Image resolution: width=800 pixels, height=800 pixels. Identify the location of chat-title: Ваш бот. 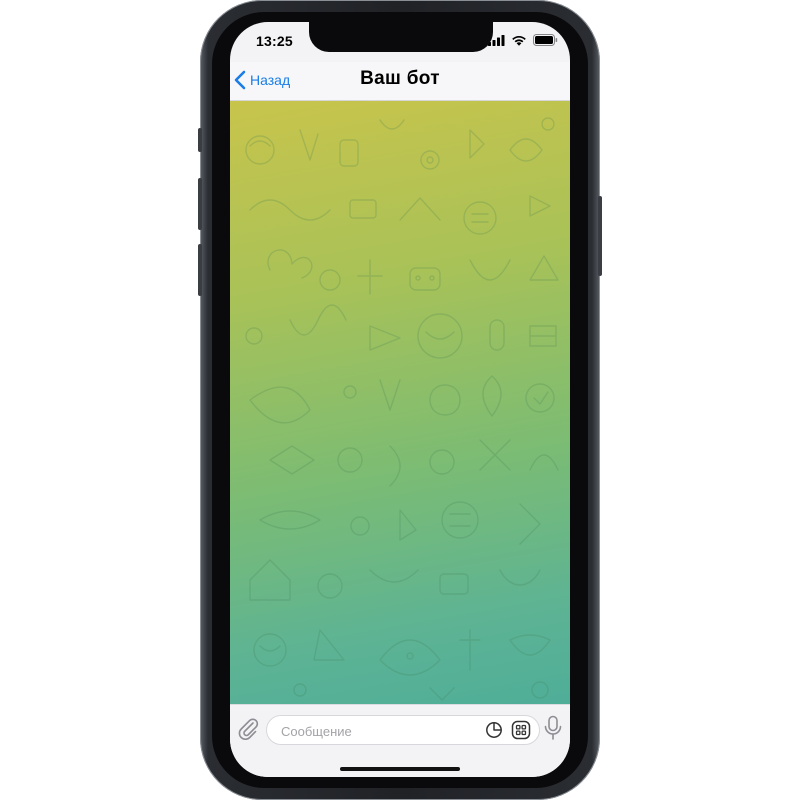
(400, 78).